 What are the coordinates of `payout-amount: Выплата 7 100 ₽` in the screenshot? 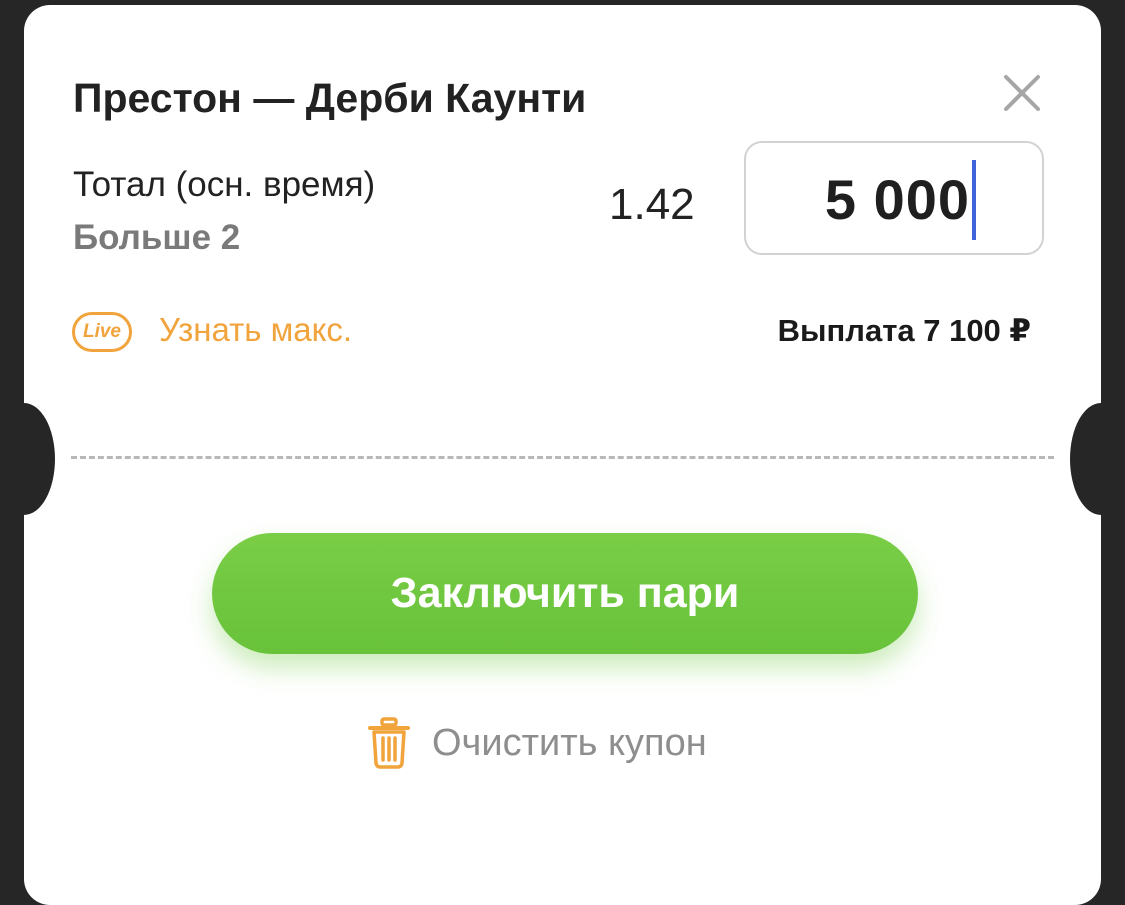 It's located at (904, 330).